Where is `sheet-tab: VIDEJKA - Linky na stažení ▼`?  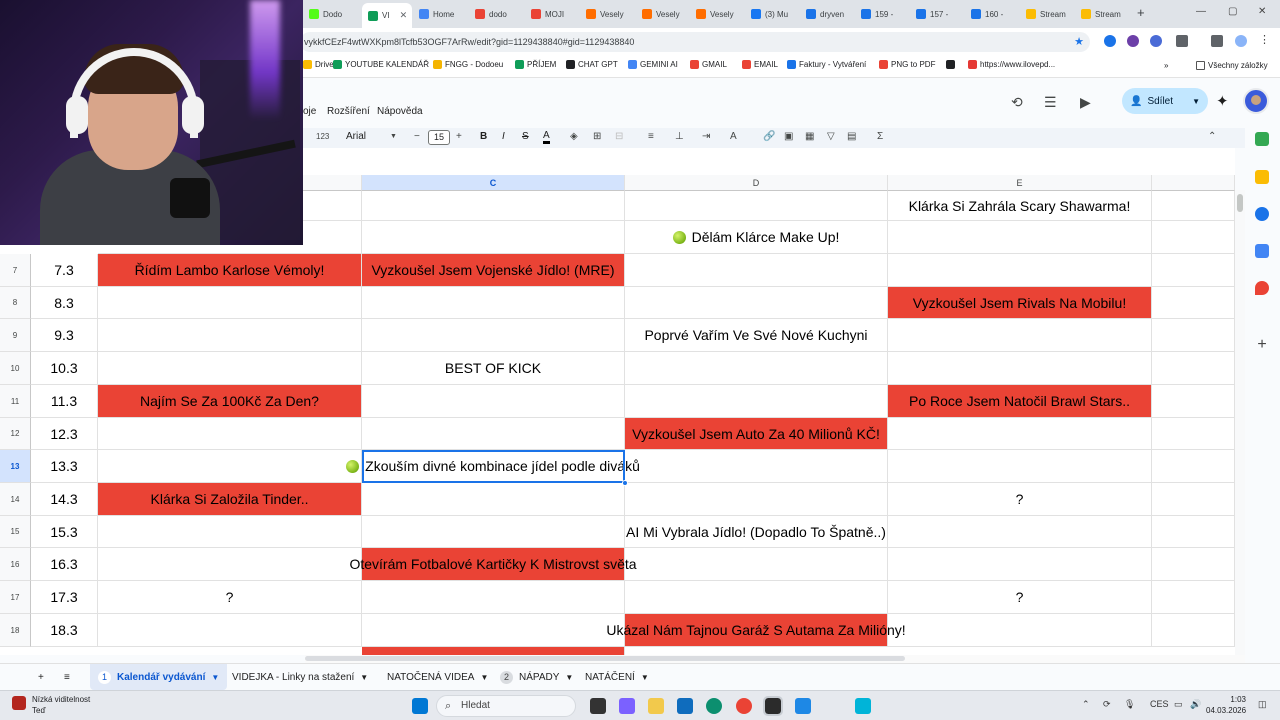
sheet-tab: VIDEJKA - Linky na stažení ▼ is located at coordinates (300, 677).